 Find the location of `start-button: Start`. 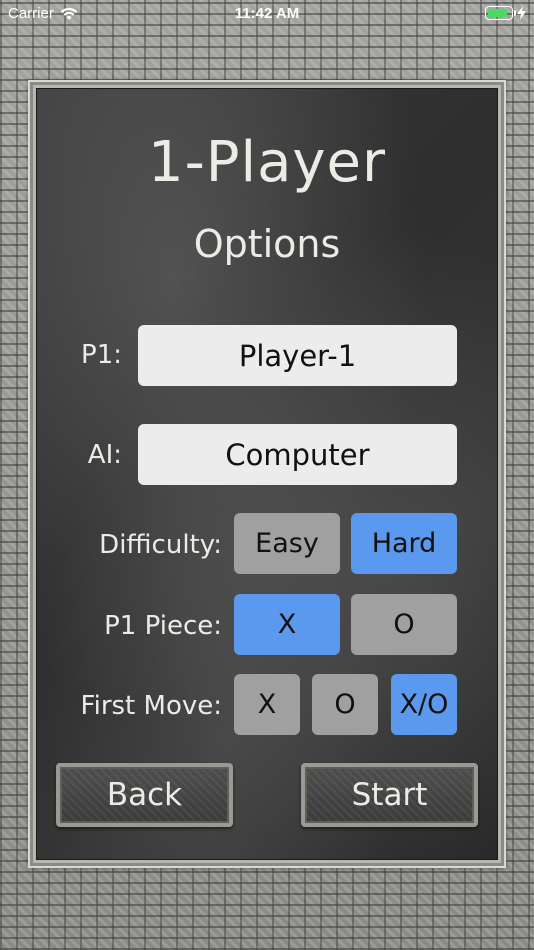

start-button: Start is located at coordinates (389, 795).